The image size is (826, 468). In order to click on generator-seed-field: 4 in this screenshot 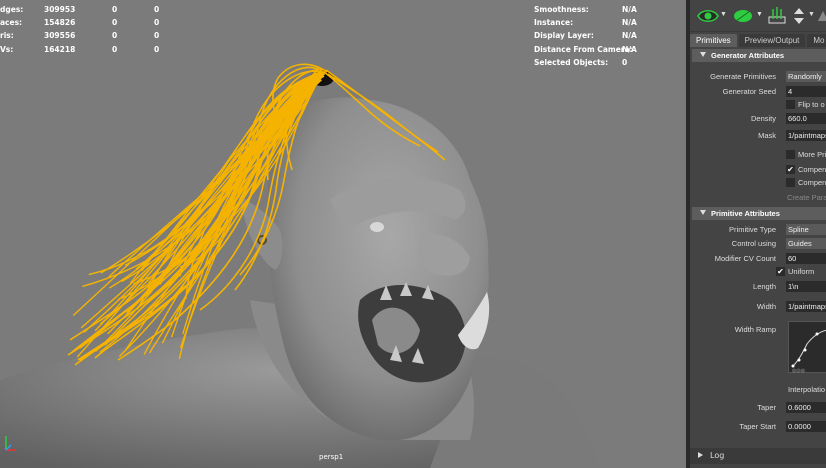, I will do `click(806, 91)`.